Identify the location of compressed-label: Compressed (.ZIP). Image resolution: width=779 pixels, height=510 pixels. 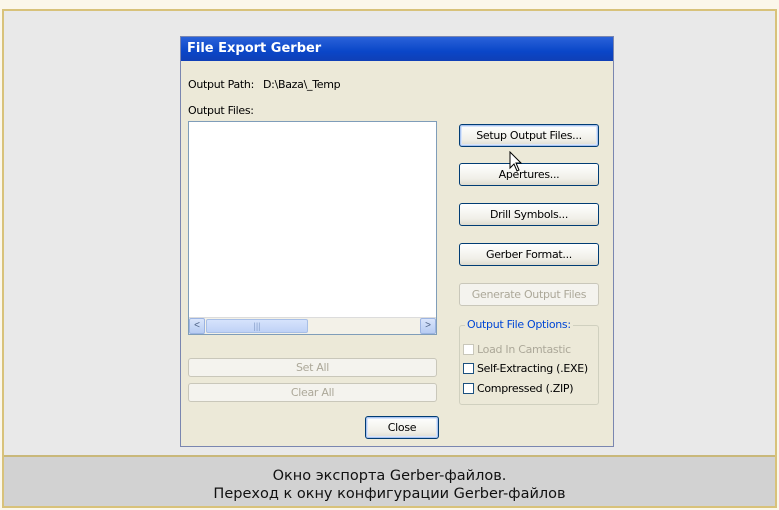
(525, 388).